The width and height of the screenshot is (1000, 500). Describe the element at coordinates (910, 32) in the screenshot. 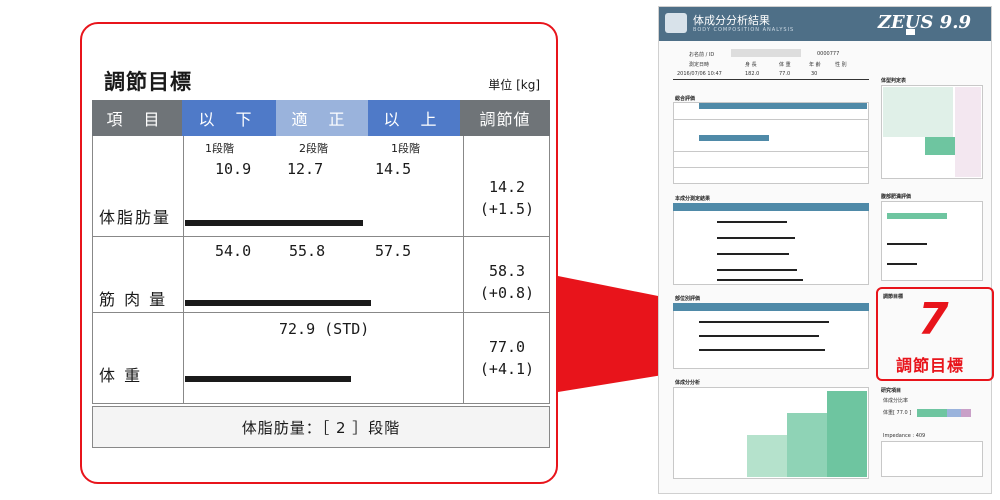

I see `brand-badge-icon` at that location.